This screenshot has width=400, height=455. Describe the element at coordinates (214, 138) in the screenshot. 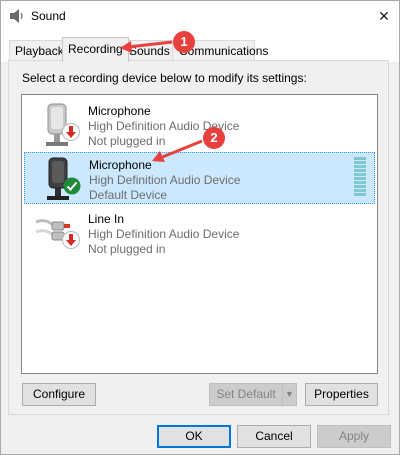

I see `annotation-badge-2: 2` at that location.